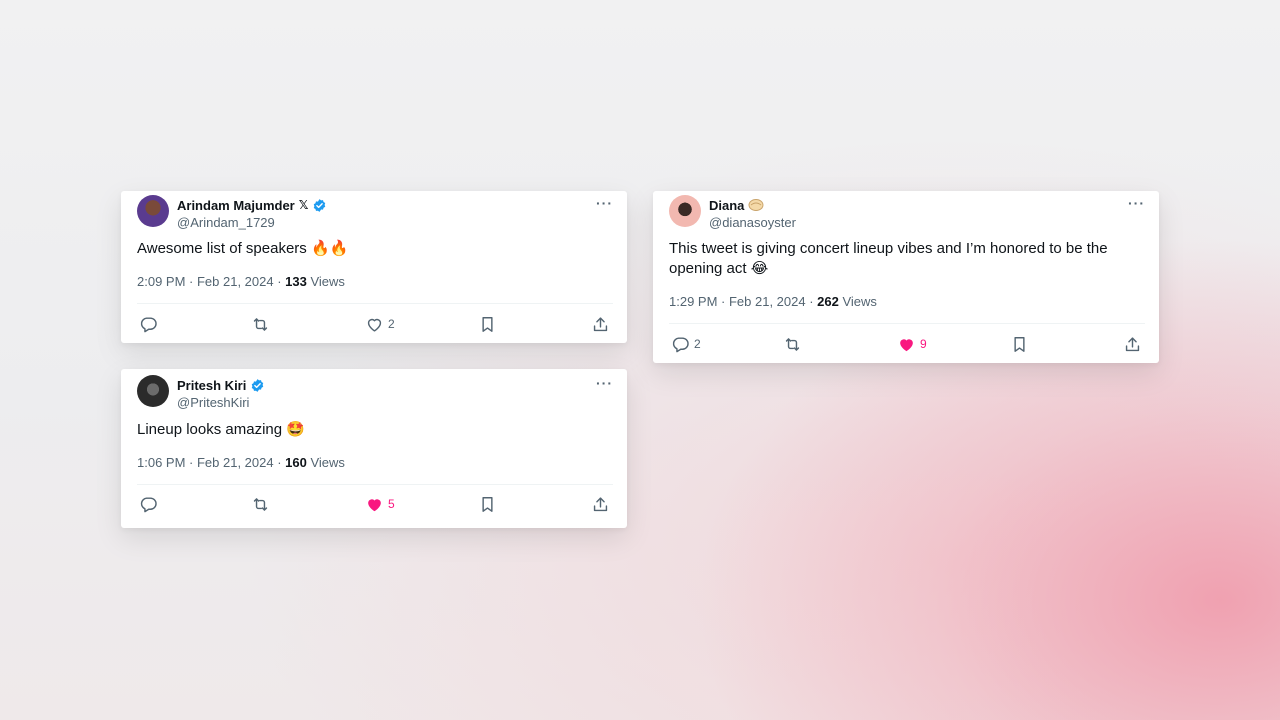  Describe the element at coordinates (923, 344) in the screenshot. I see `like-count: 9` at that location.